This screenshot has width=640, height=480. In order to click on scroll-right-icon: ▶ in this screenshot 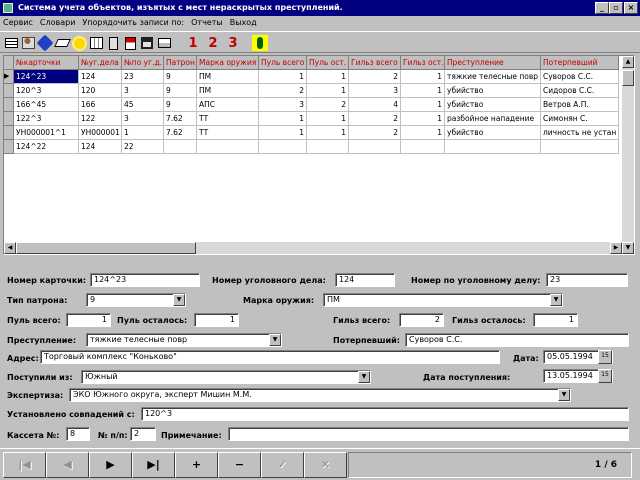, I will do `click(616, 248)`.